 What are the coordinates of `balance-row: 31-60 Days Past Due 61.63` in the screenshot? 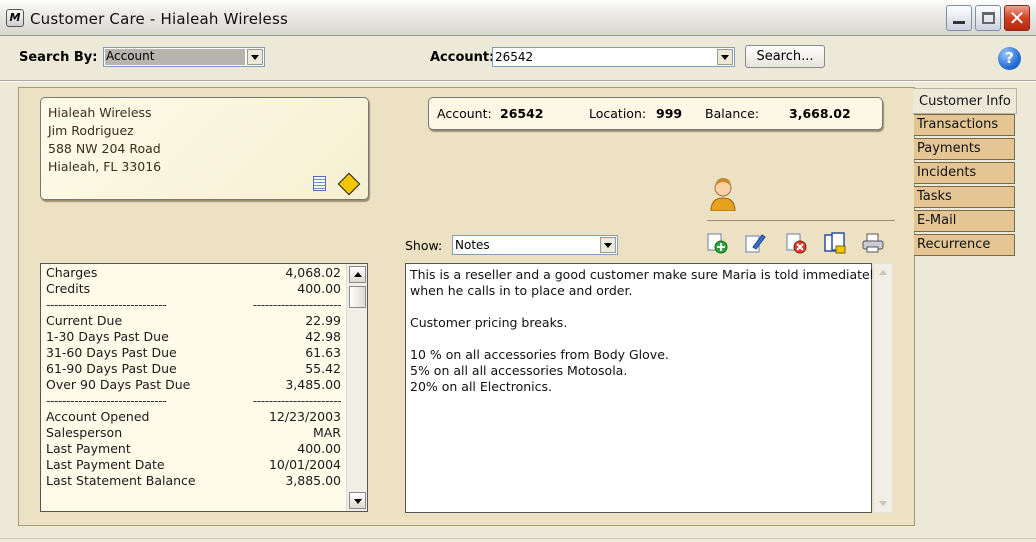 It's located at (193, 353).